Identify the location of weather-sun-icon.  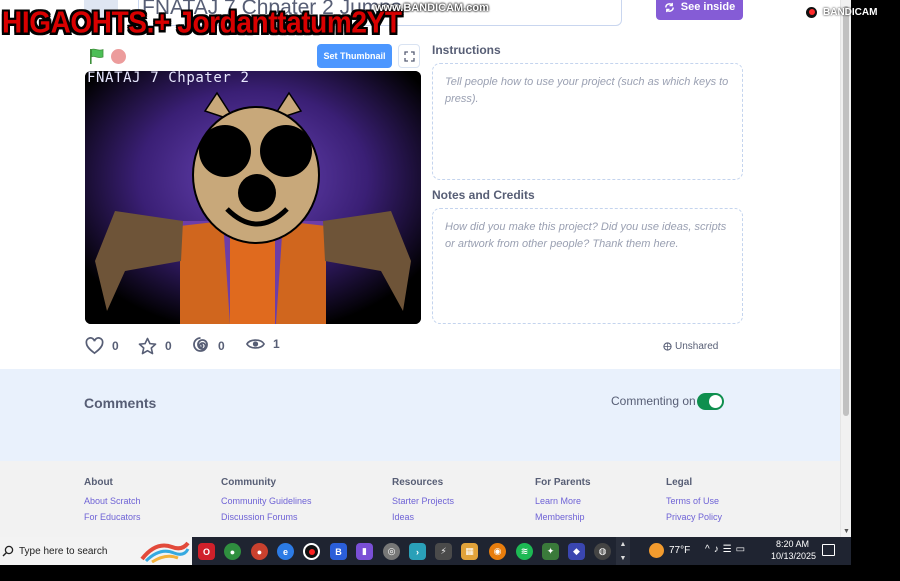
(656, 550).